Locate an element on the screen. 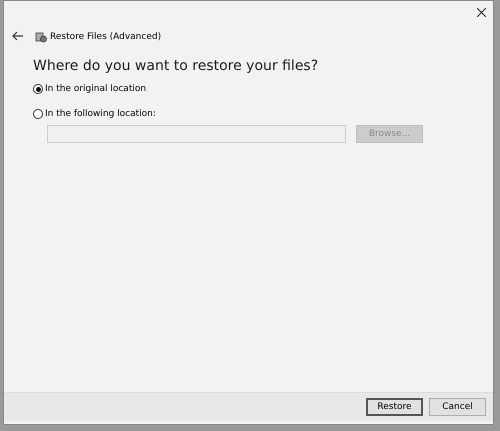 The height and width of the screenshot is (431, 500). radio-option: In the following location: is located at coordinates (94, 114).